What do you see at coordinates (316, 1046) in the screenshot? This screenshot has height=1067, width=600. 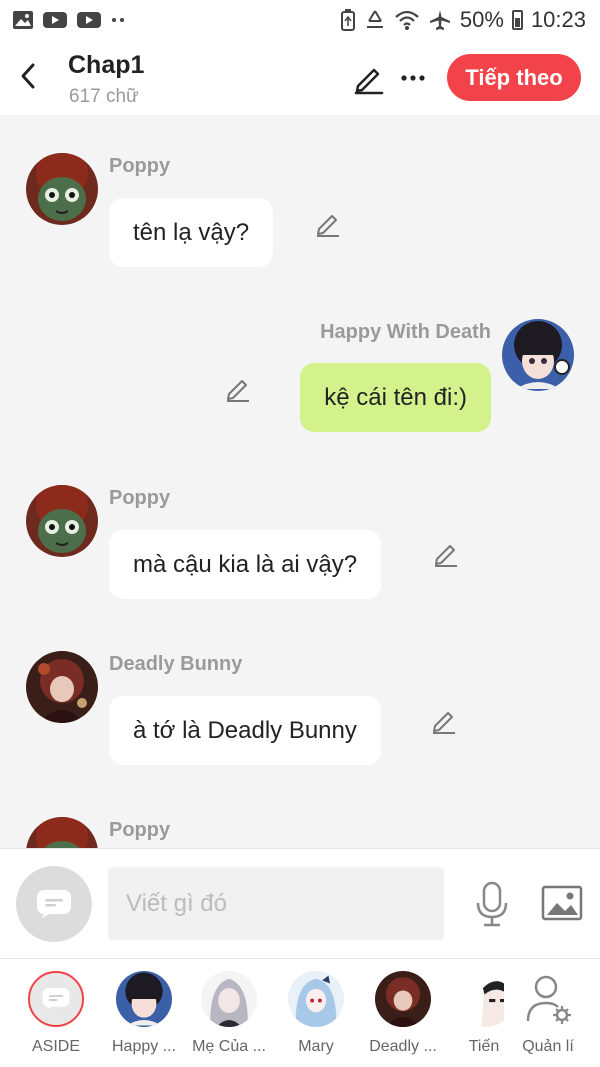 I see `character-label: Mary` at bounding box center [316, 1046].